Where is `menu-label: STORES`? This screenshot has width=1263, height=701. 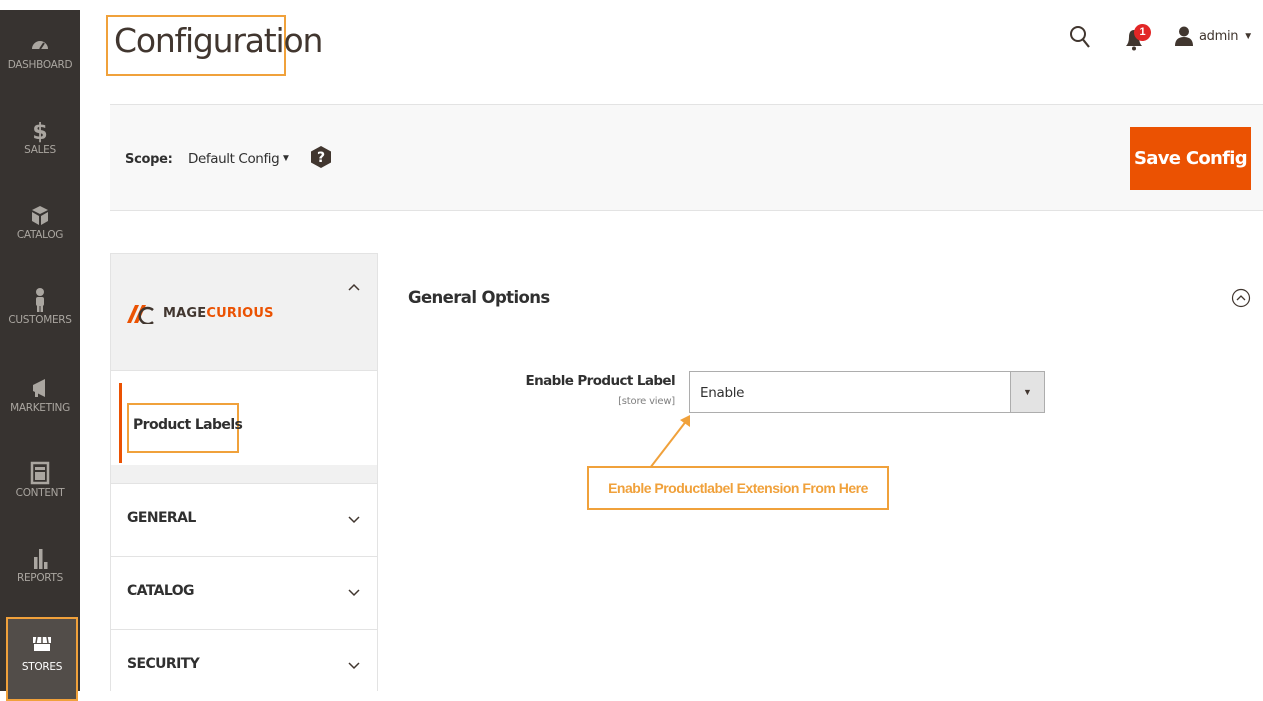
menu-label: STORES is located at coordinates (42, 667).